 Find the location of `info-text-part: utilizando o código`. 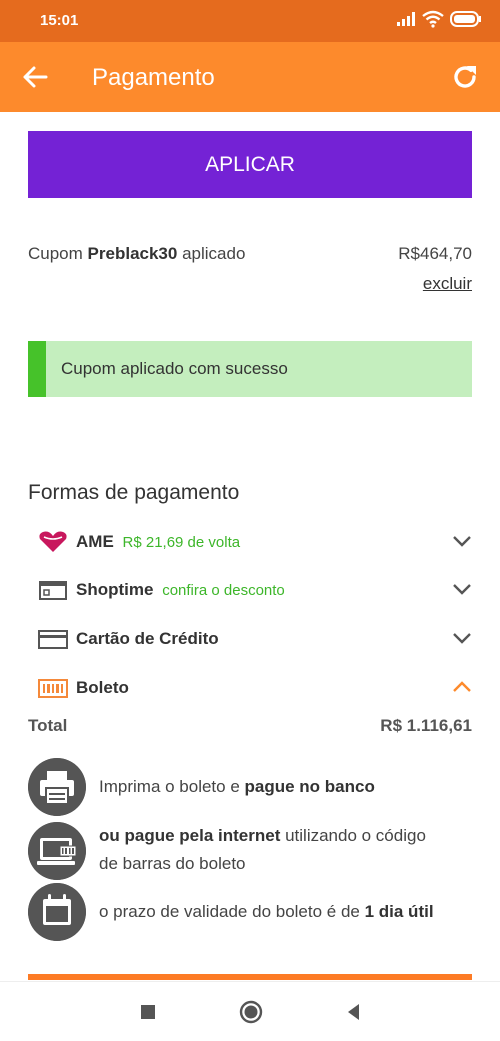

info-text-part: utilizando o código is located at coordinates (353, 835).